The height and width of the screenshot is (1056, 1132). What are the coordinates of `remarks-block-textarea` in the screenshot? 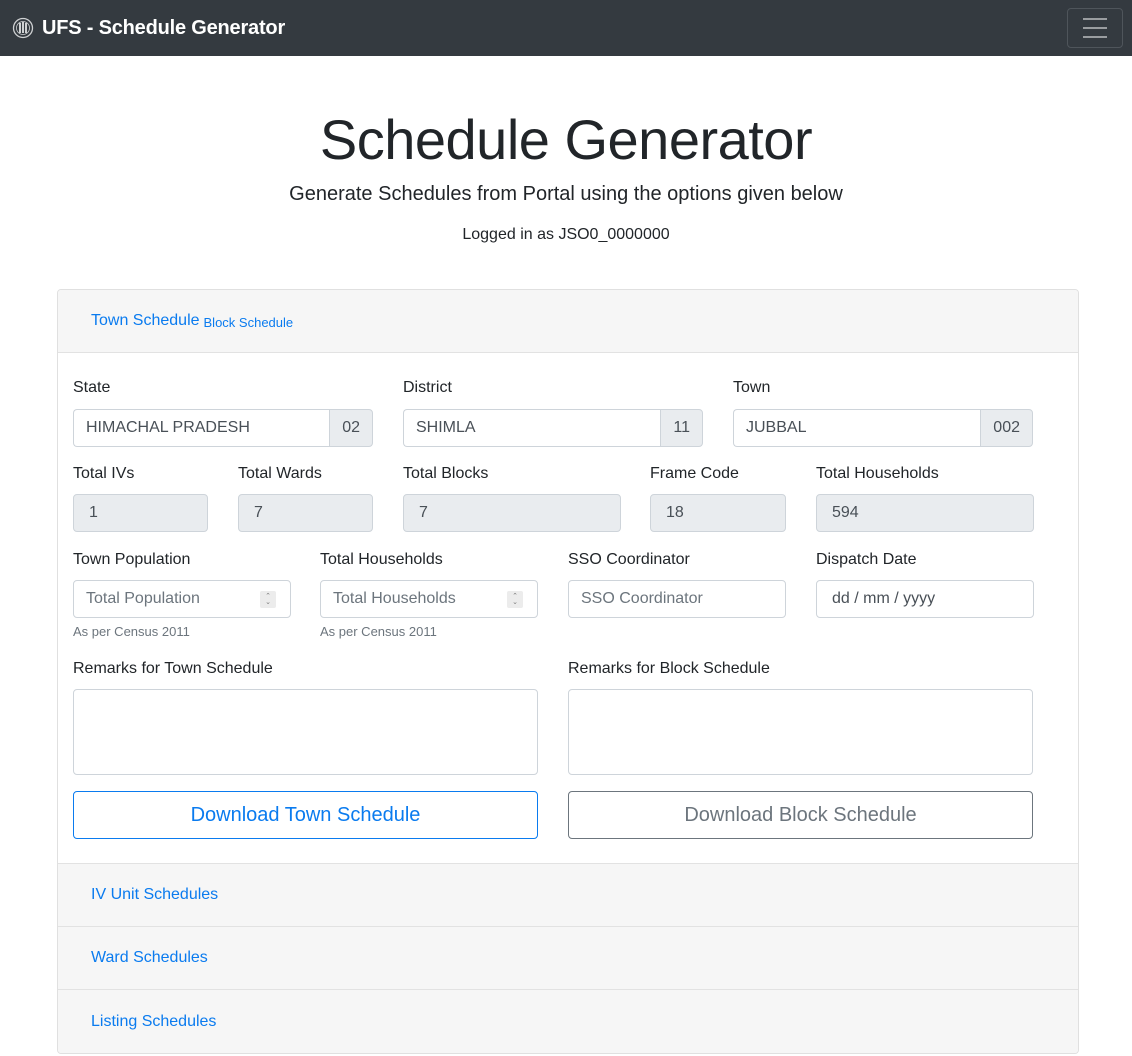 It's located at (800, 732).